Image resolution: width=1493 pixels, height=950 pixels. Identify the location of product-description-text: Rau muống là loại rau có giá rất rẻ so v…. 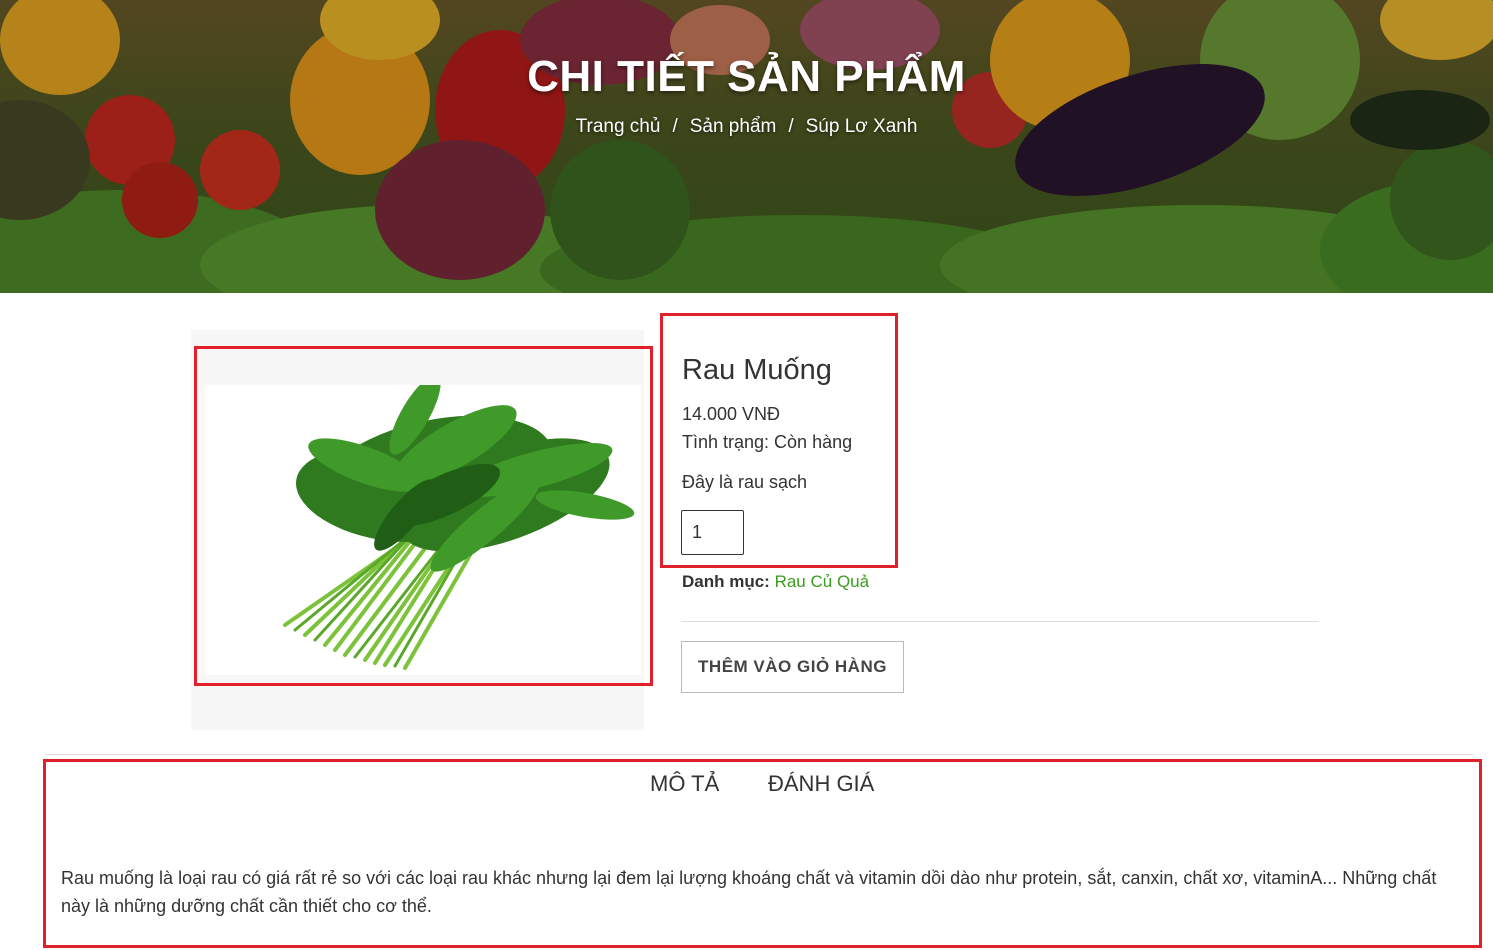
(749, 892).